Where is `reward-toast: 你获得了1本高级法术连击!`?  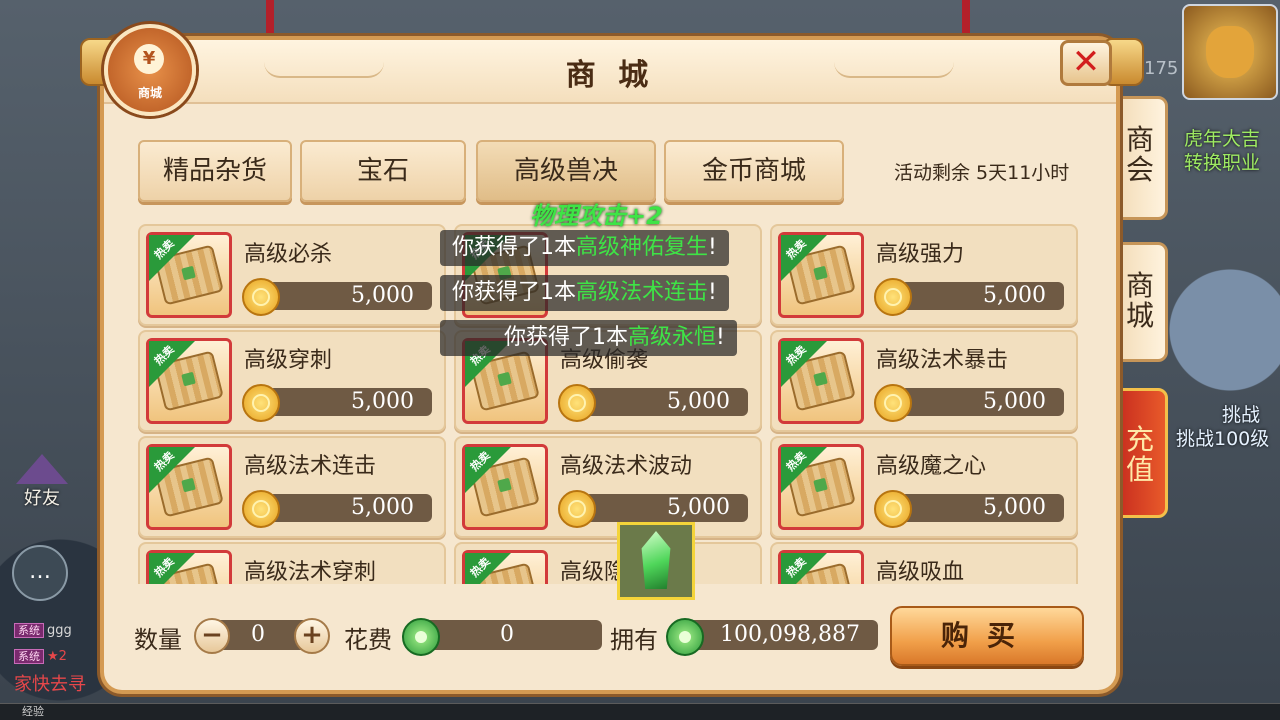
reward-toast: 你获得了1本高级法术连击! is located at coordinates (584, 293).